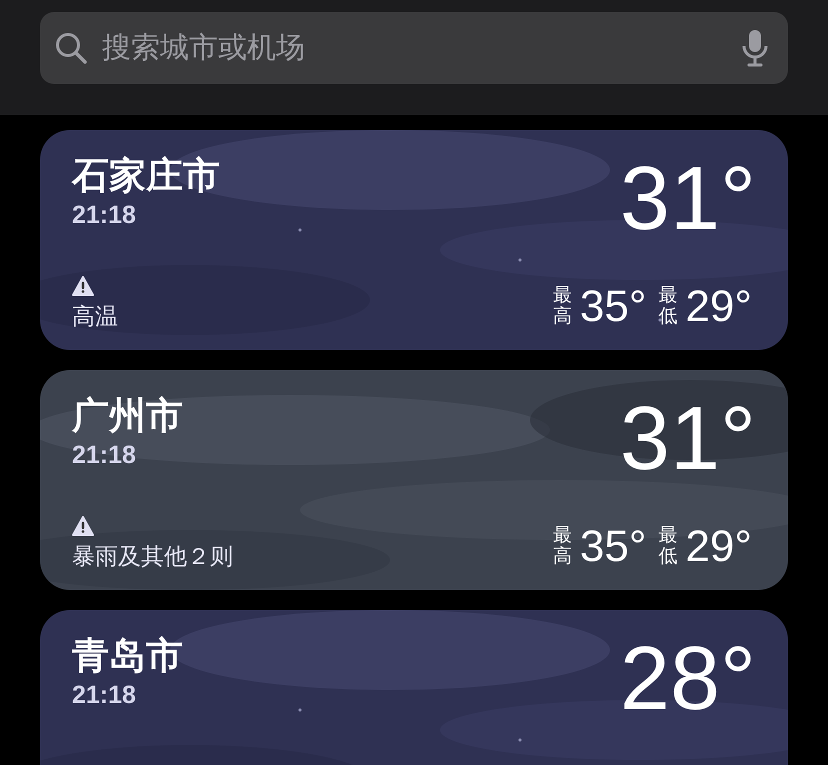 This screenshot has width=828, height=765. I want to click on alert-text: 暴雨及其他２则, so click(152, 556).